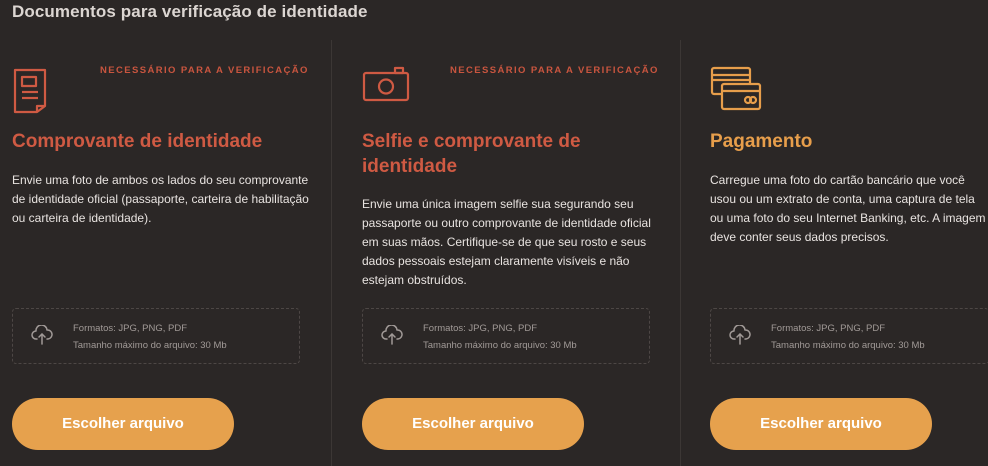 The width and height of the screenshot is (988, 466). I want to click on card-title: Selfie e comprovante de identidade, so click(471, 154).